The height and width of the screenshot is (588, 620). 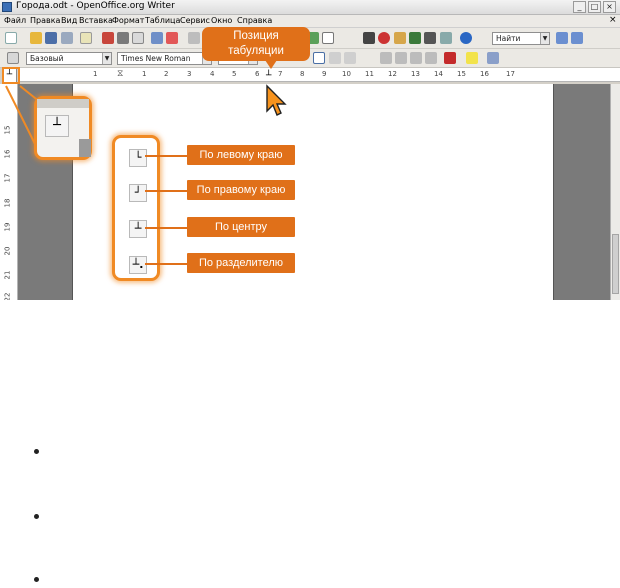 I want to click on ruler-tick: 8, so click(x=302, y=74).